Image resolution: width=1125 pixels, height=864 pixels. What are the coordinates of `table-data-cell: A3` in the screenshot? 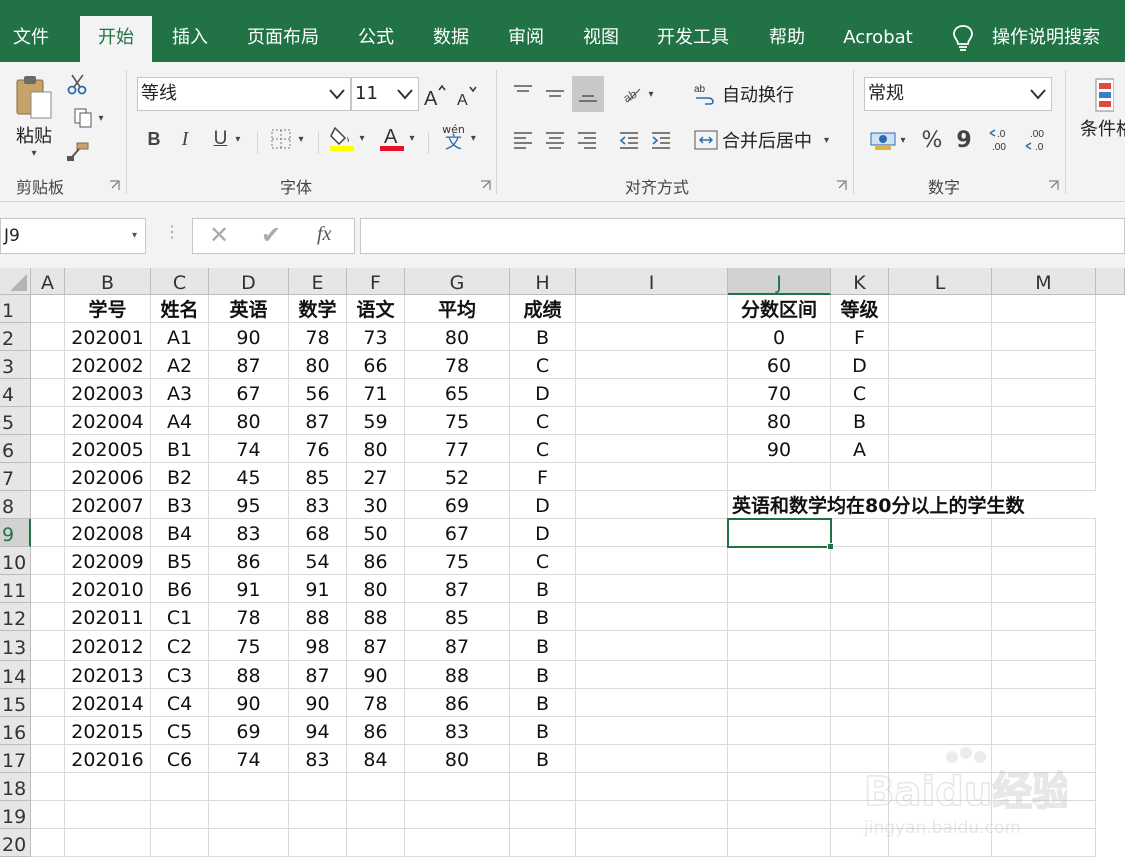 It's located at (180, 393).